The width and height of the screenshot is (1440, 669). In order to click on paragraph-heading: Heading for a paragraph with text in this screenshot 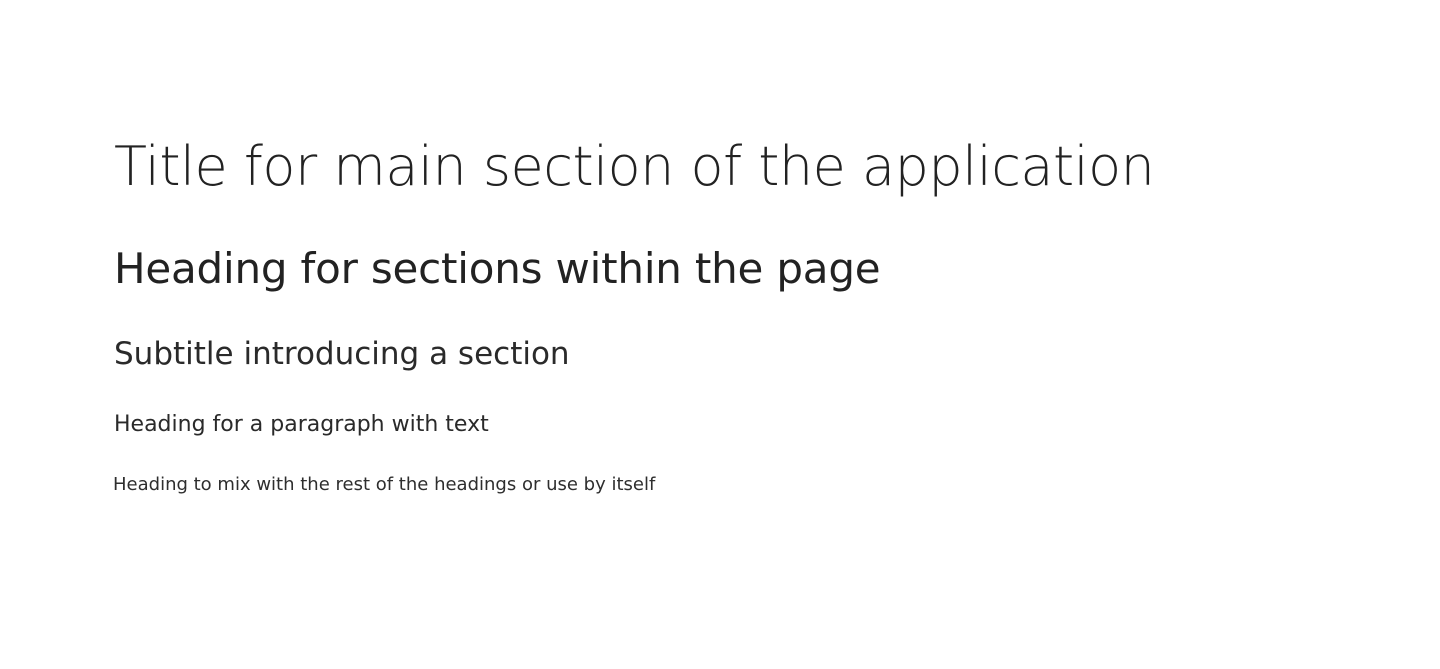, I will do `click(301, 424)`.